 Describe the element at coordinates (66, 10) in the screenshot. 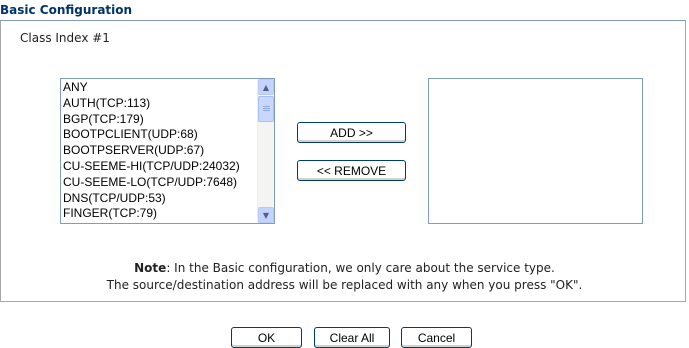

I see `page-title: Basic Configuration` at that location.